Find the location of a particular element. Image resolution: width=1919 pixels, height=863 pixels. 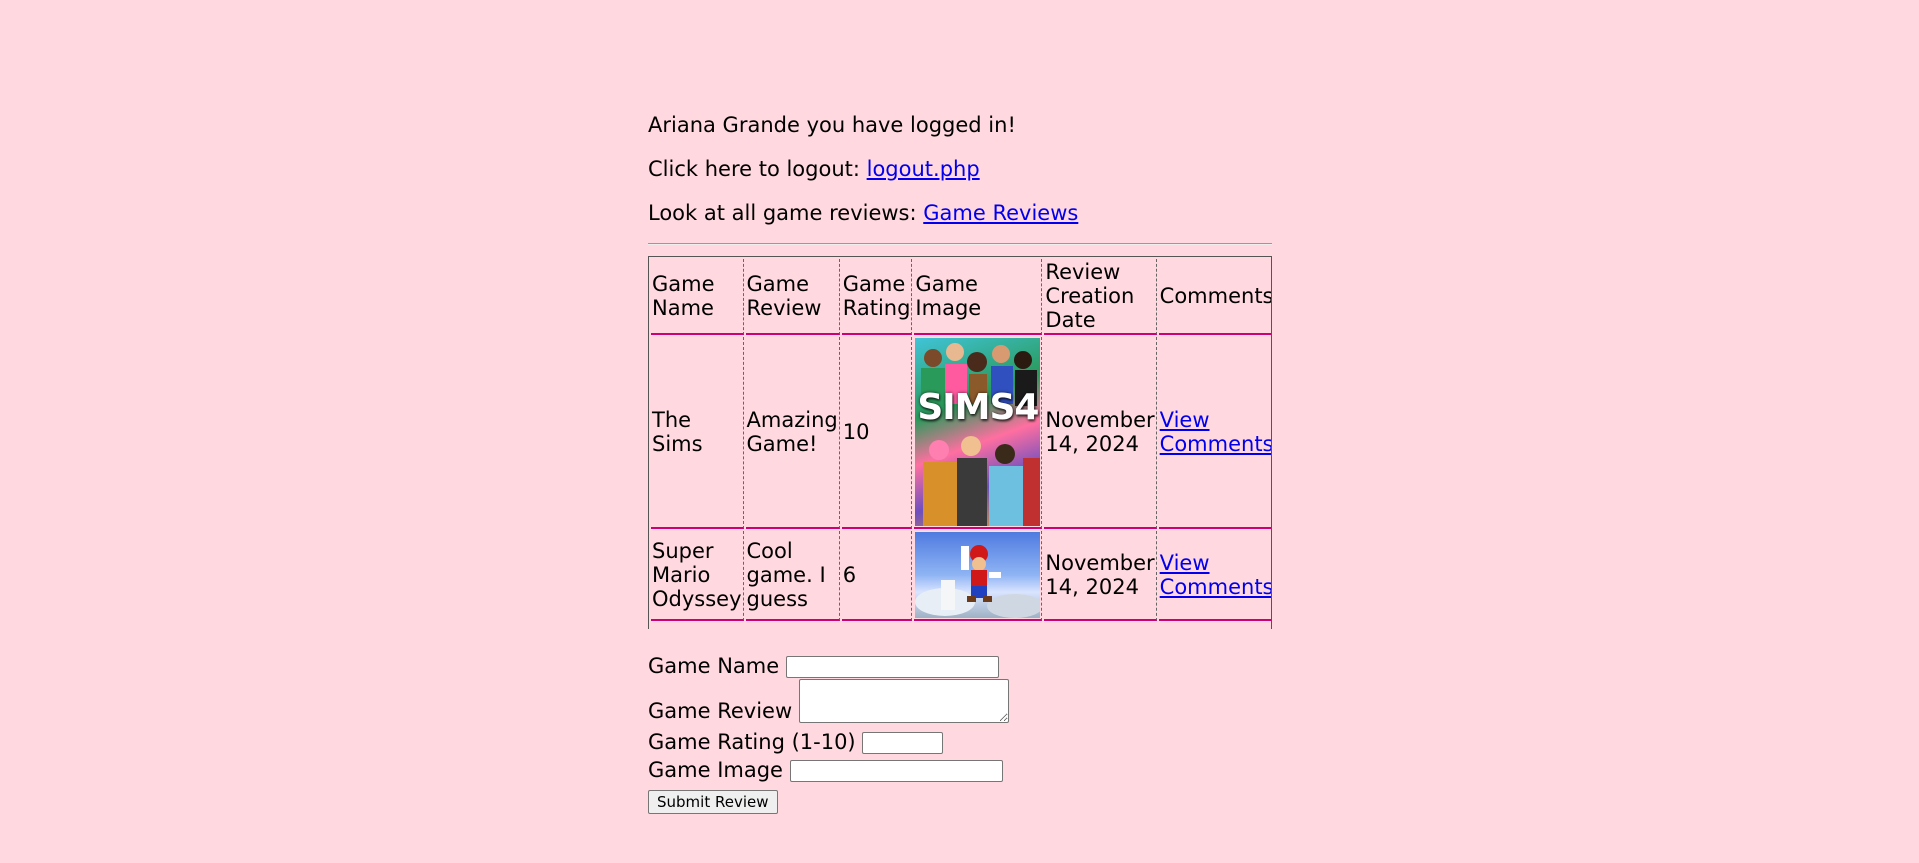

submit-review-button: Submit Review is located at coordinates (713, 802).